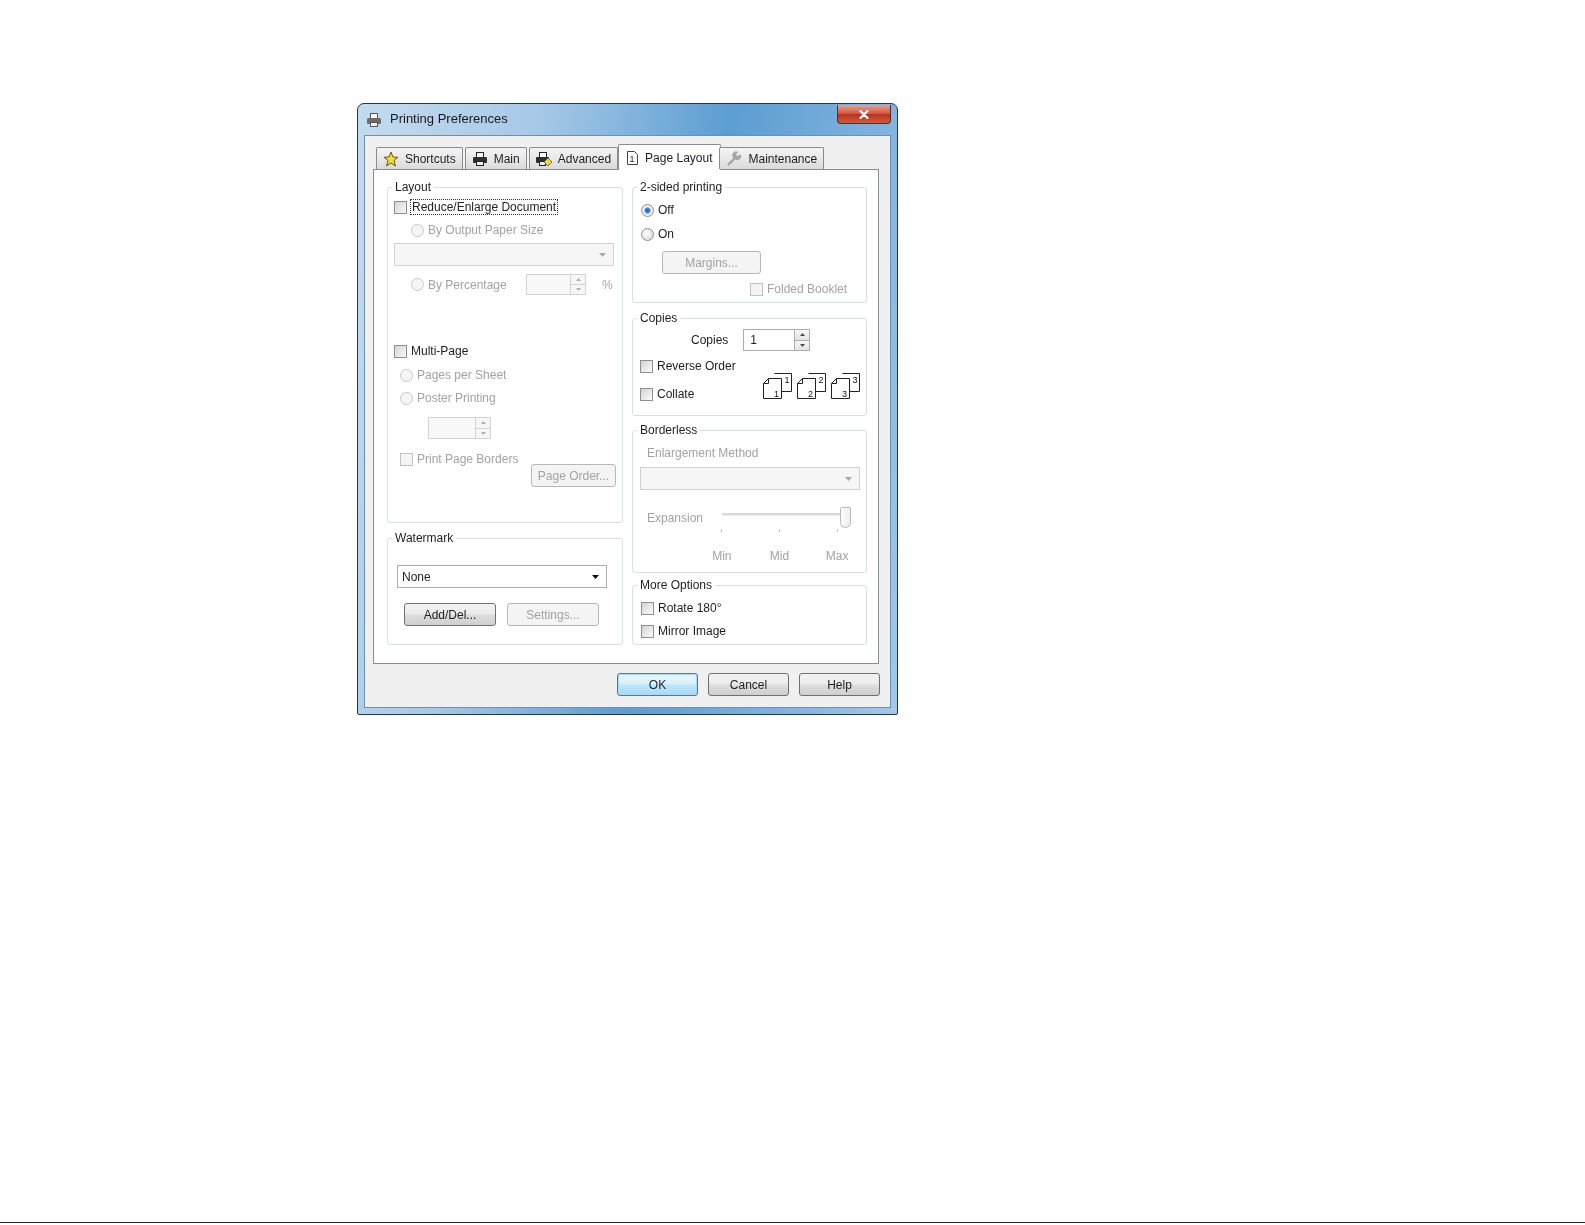  I want to click on radio-label: Poster Printing, so click(456, 398).